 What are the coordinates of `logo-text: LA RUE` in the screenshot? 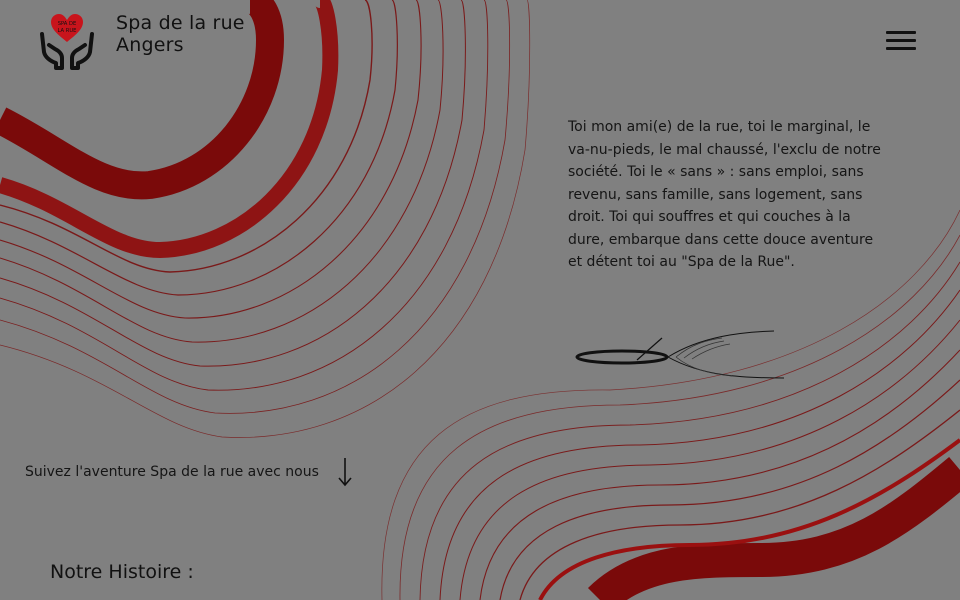 It's located at (67, 31).